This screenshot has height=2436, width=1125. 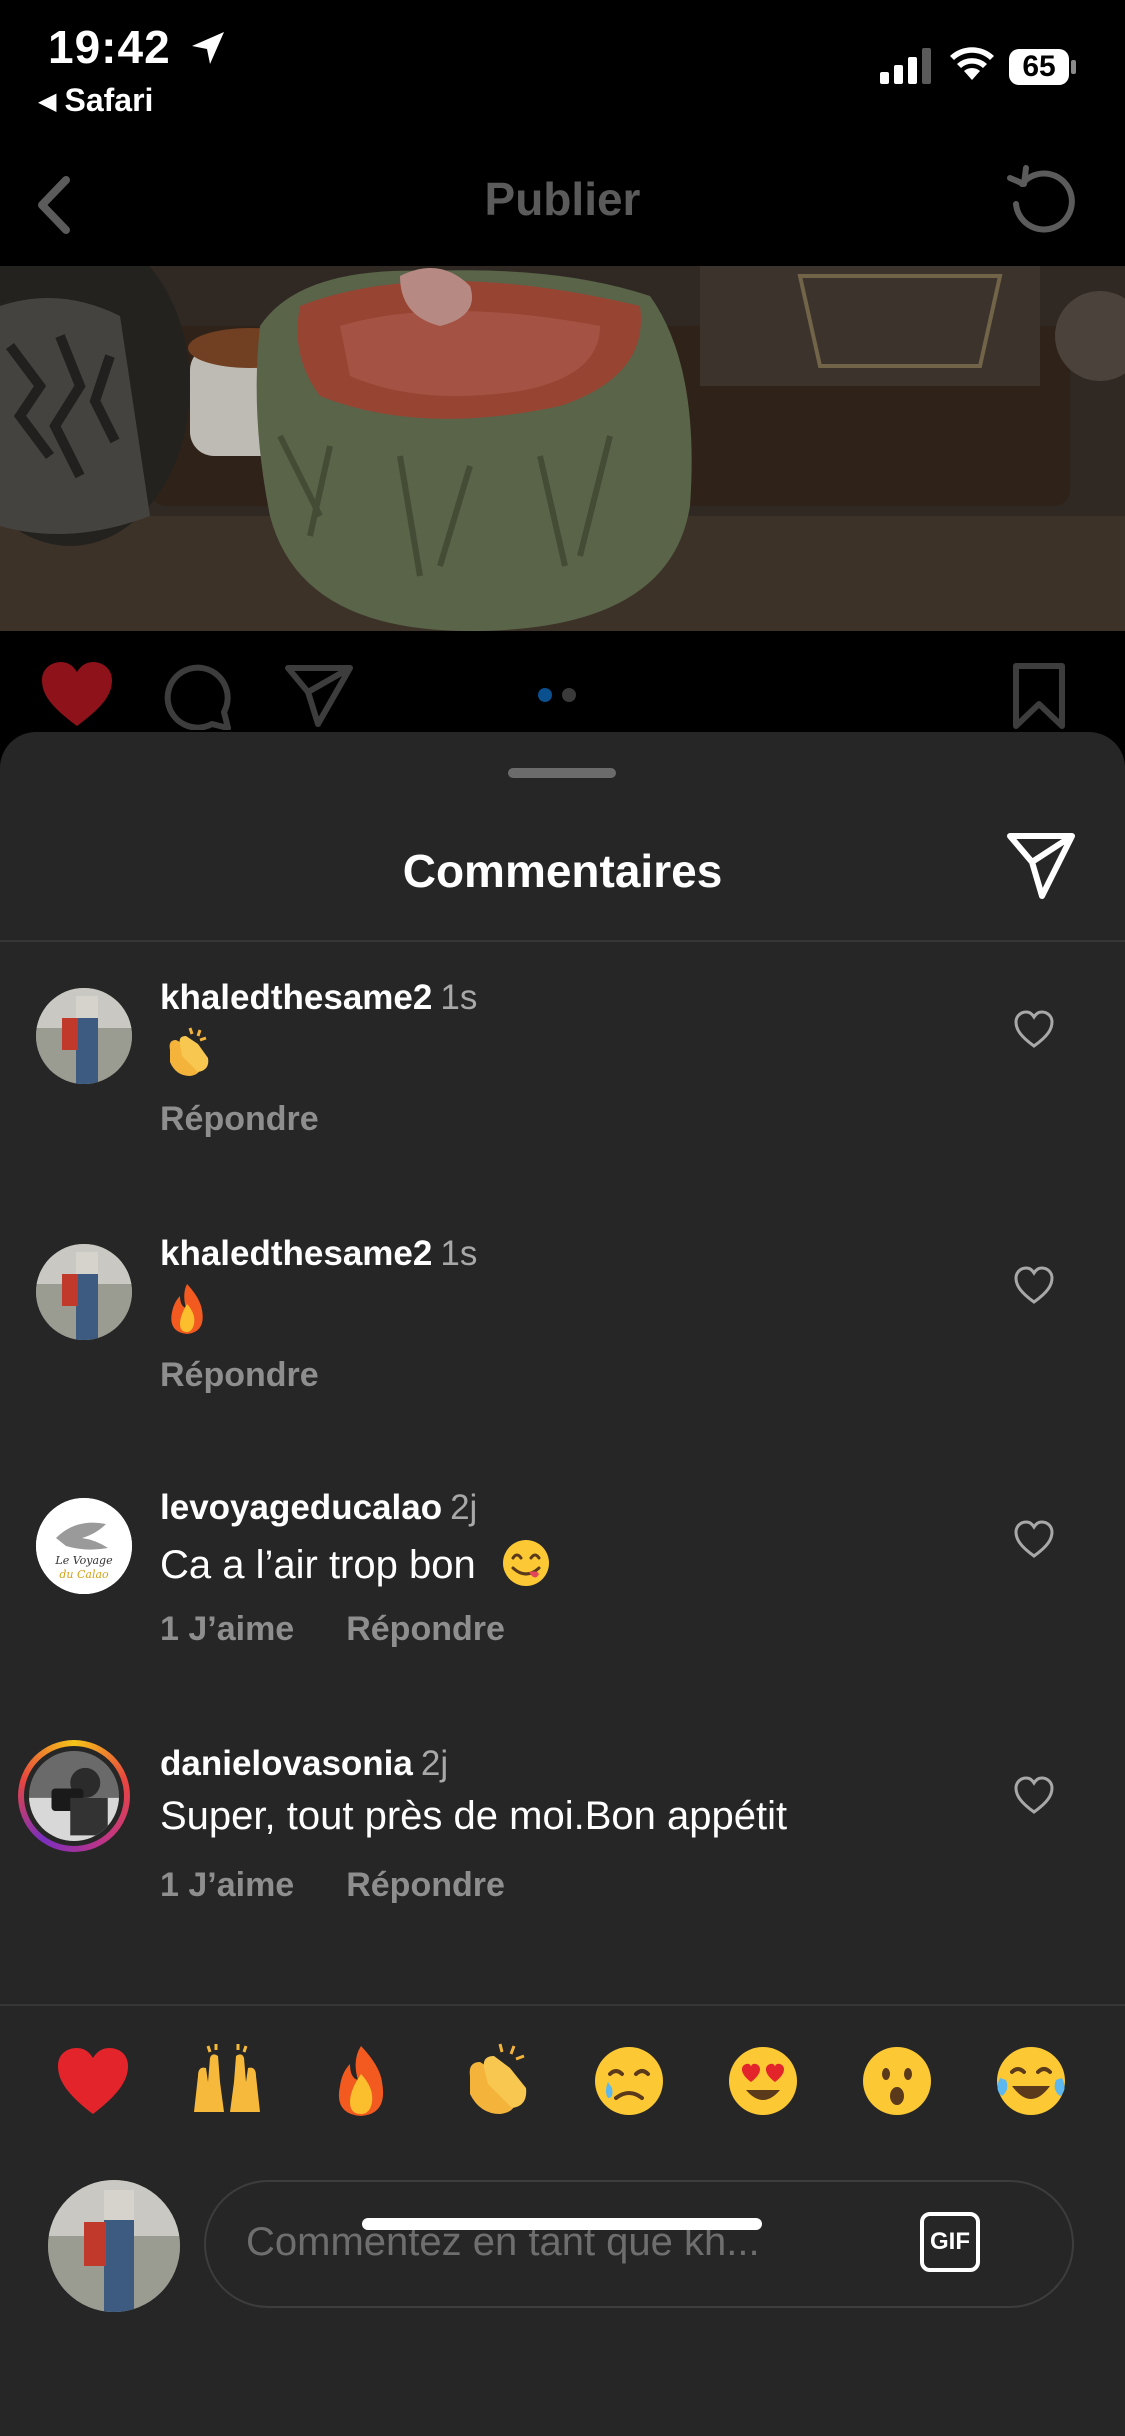 What do you see at coordinates (562, 2087) in the screenshot?
I see `emoji-quick-bar` at bounding box center [562, 2087].